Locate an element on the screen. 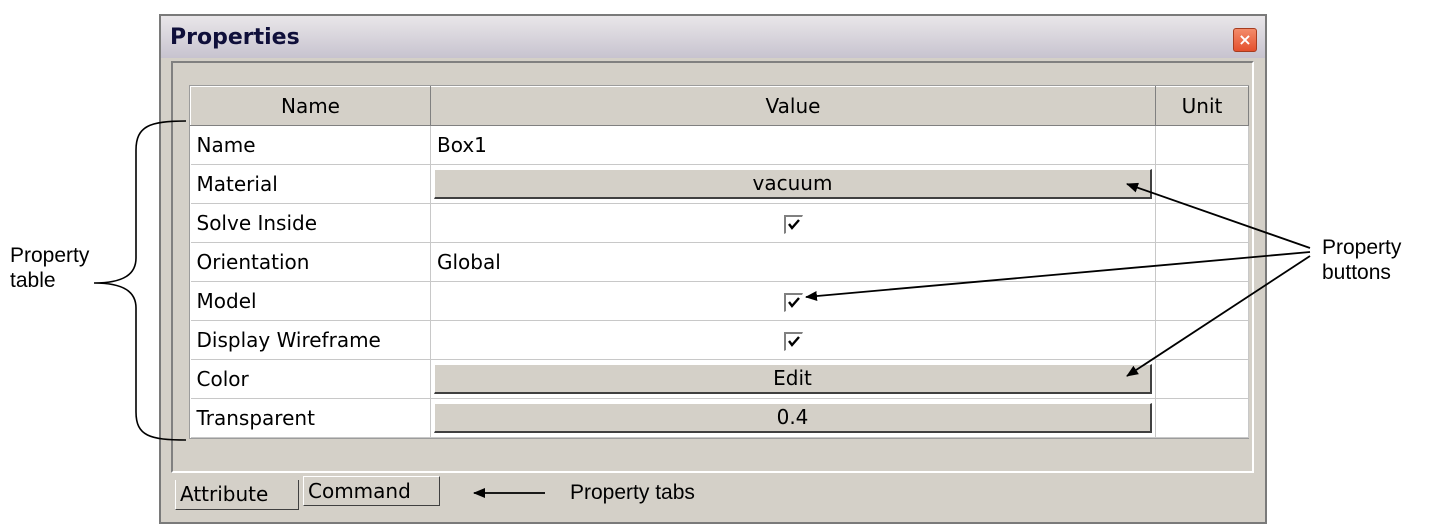  arrow-to-color-button is located at coordinates (1218, 316).